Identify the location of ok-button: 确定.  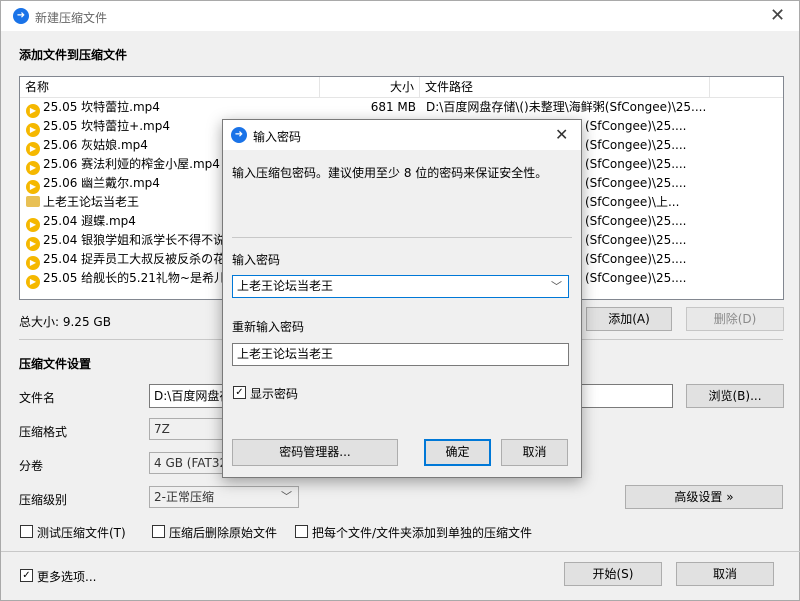
(457, 452).